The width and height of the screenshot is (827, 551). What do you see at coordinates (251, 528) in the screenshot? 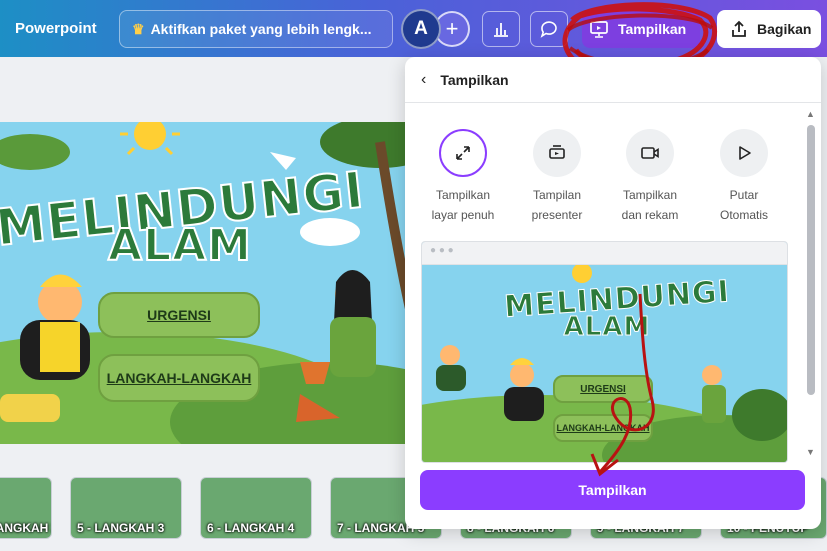
I see `thumbnail-label: 6 - LANGKAH 4` at bounding box center [251, 528].